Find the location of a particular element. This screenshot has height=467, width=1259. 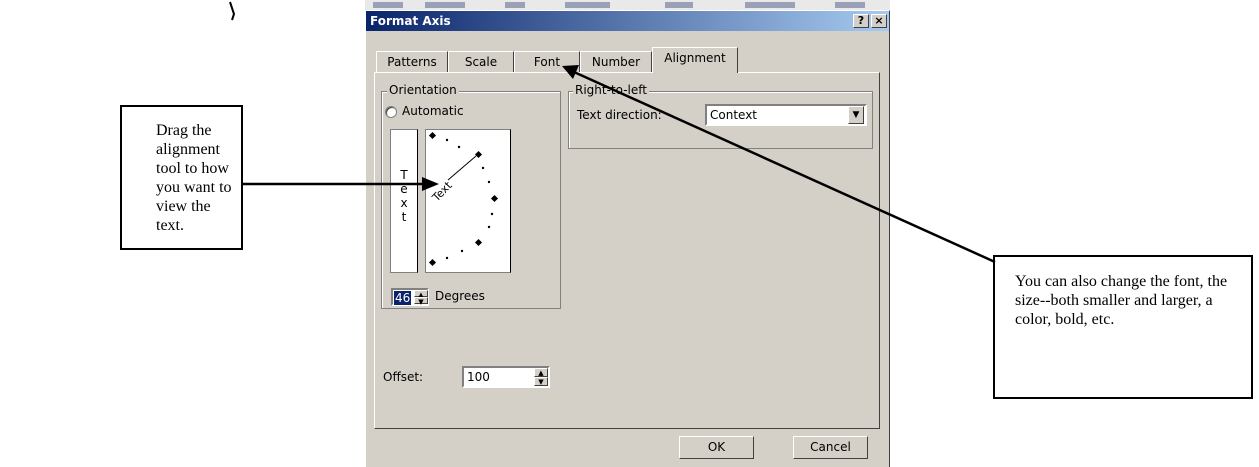

offset-spin-up: ▲ is located at coordinates (541, 372).